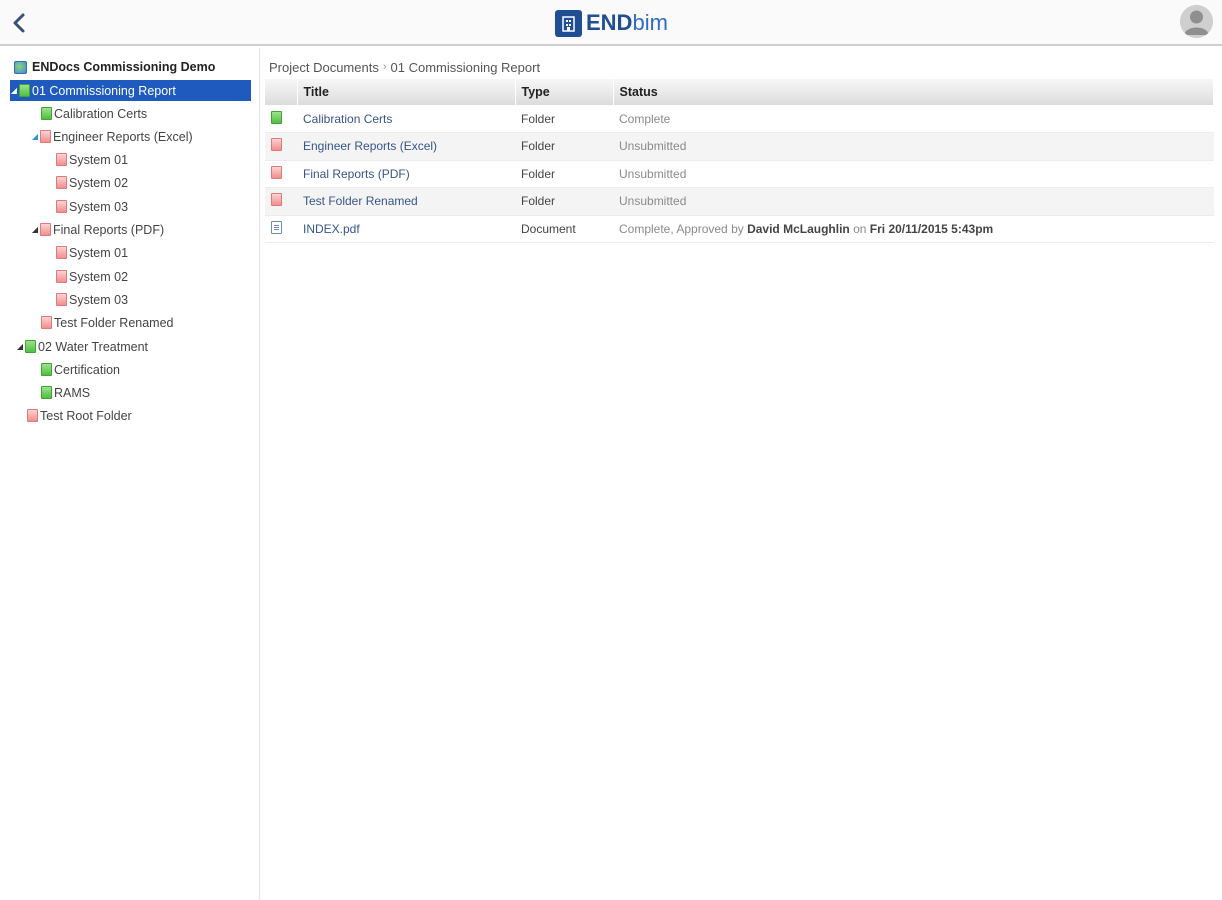 This screenshot has width=1222, height=900. I want to click on row-title-link: INDEX.pdf, so click(331, 229).